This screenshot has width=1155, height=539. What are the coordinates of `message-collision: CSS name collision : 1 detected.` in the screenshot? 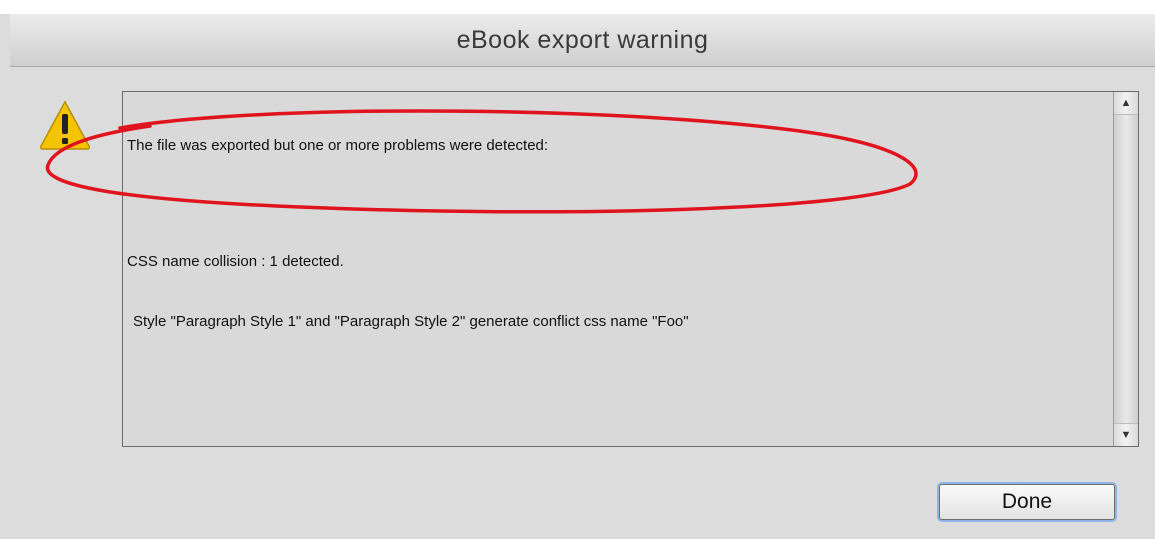 It's located at (235, 261).